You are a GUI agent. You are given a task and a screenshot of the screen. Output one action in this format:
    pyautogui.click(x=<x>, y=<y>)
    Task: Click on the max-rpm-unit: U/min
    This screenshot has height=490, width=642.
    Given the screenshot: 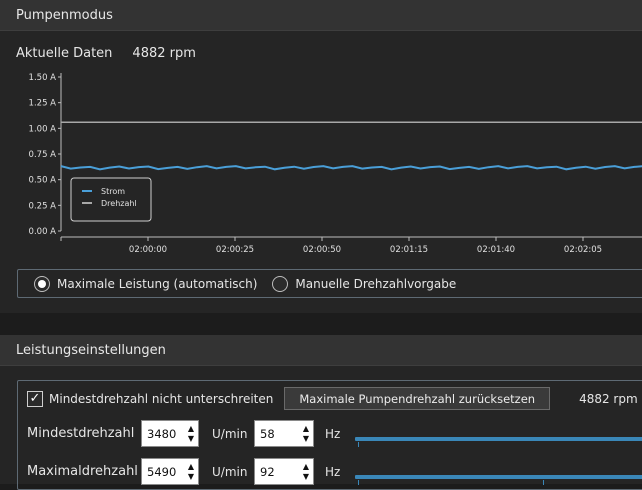 What is the action you would take?
    pyautogui.click(x=230, y=471)
    